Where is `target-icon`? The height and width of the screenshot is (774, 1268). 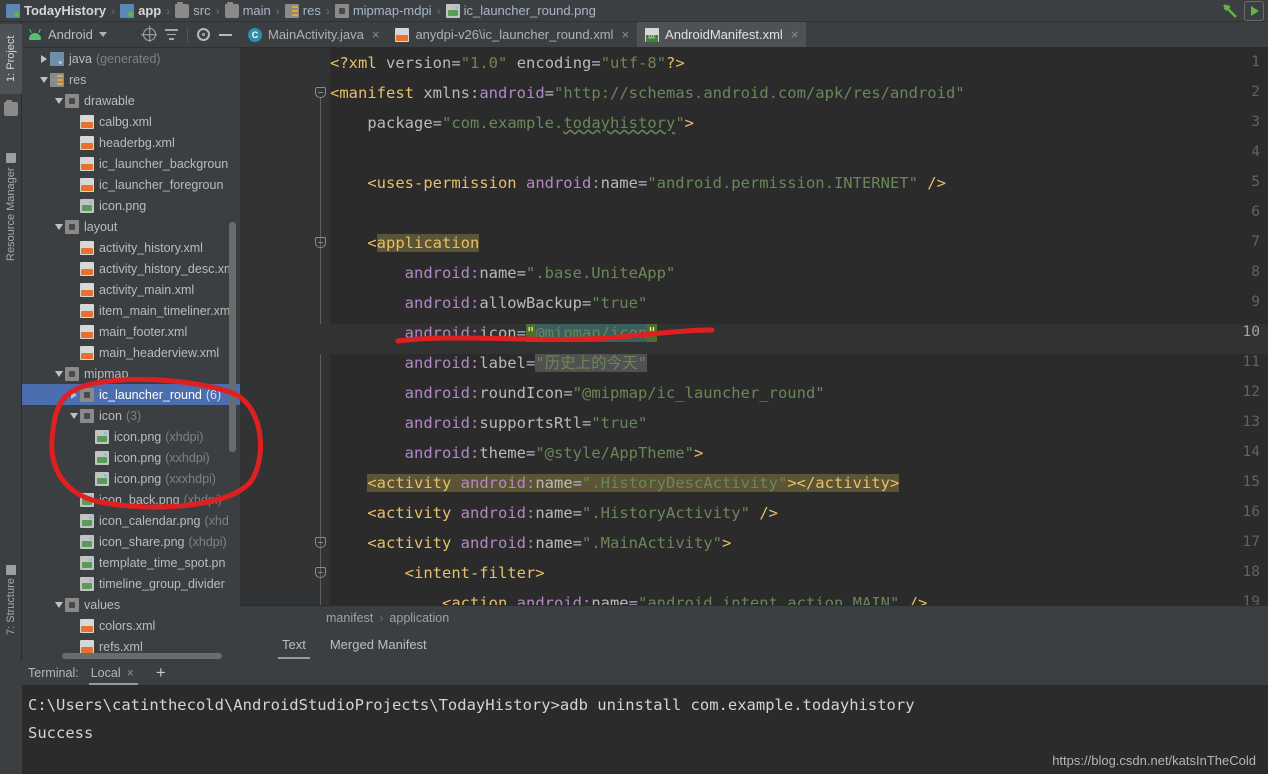 target-icon is located at coordinates (149, 34).